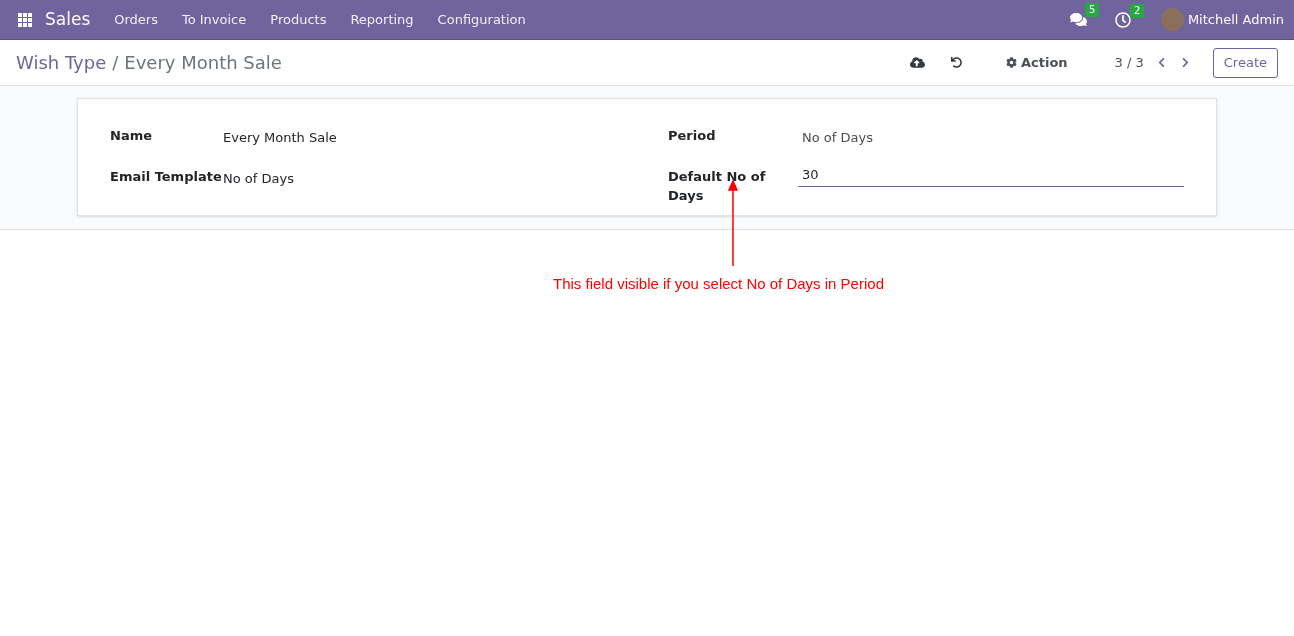 This screenshot has width=1294, height=636. I want to click on breadcrumb-current: Every Month Sale, so click(203, 63).